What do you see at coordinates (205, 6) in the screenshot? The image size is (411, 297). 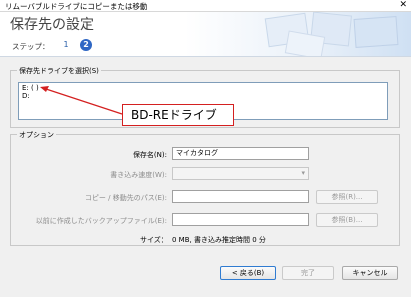 I see `window-titlebar: リムーバブルドライブにコピーまたは移動 ✕` at bounding box center [205, 6].